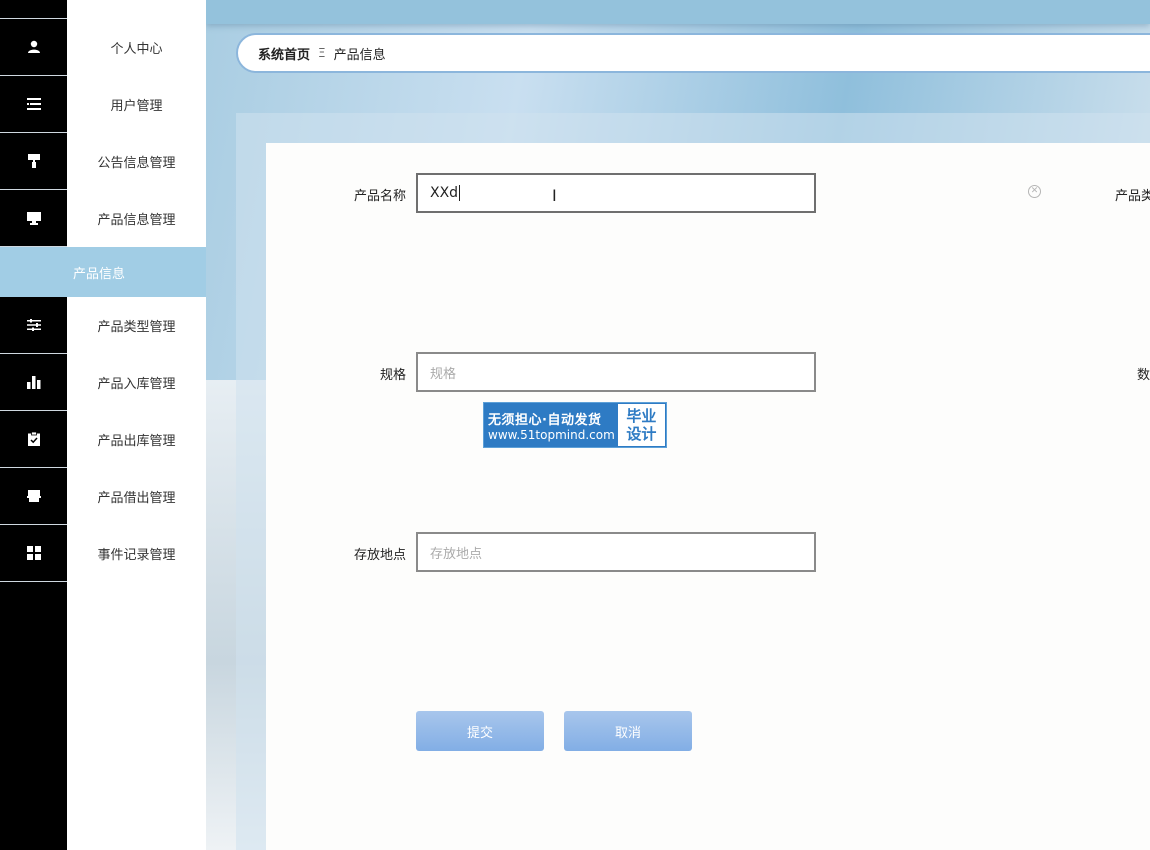 This screenshot has width=1150, height=850. Describe the element at coordinates (545, 420) in the screenshot. I see `watermark-line1: 无须担心·自动发货` at that location.